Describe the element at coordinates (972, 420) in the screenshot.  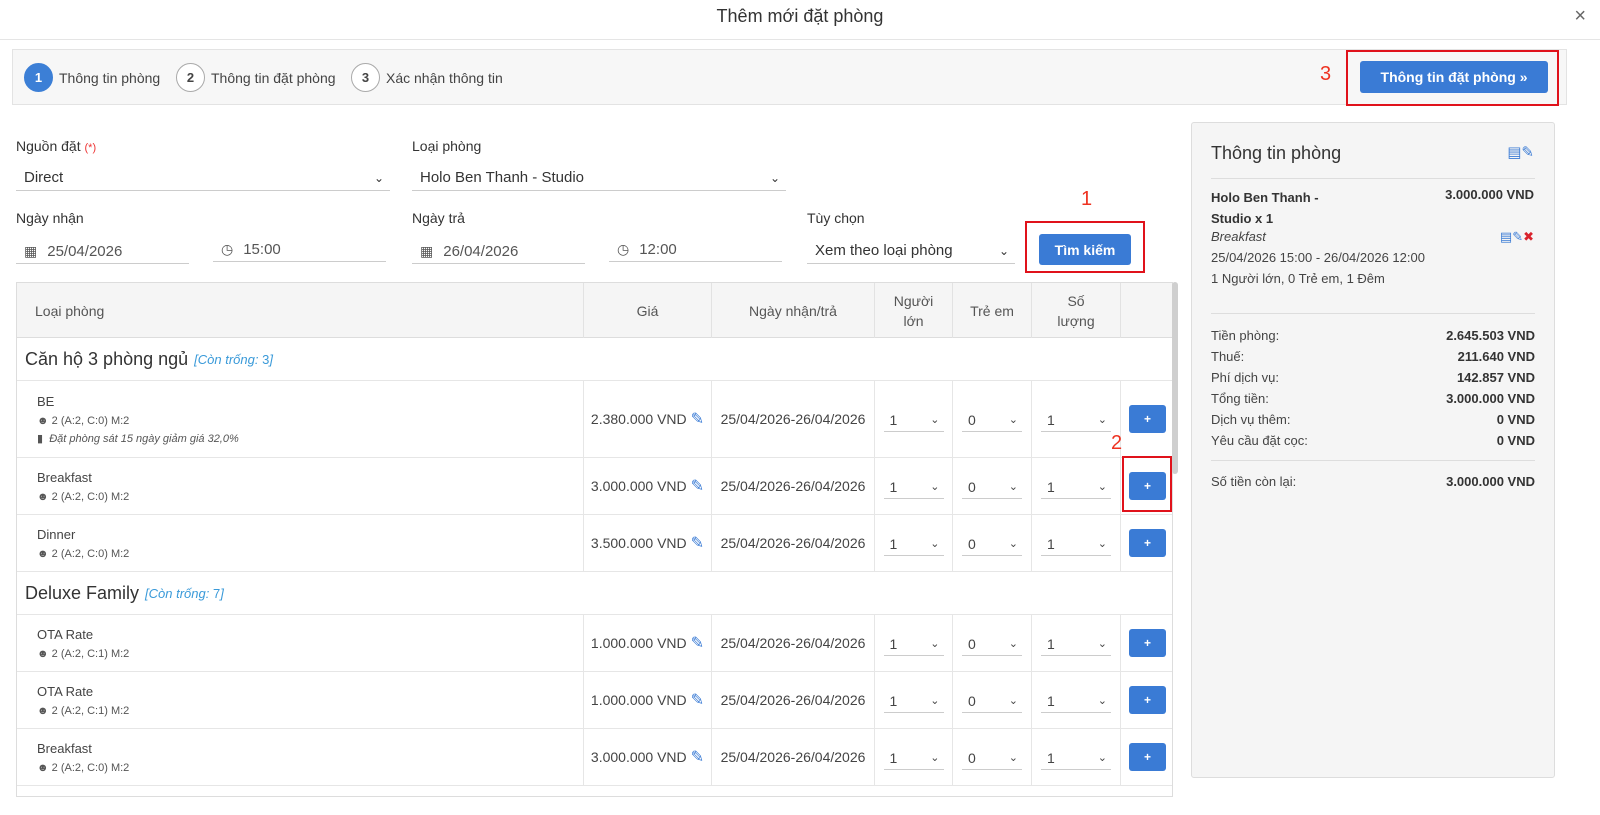
I see `children-value: 0` at that location.